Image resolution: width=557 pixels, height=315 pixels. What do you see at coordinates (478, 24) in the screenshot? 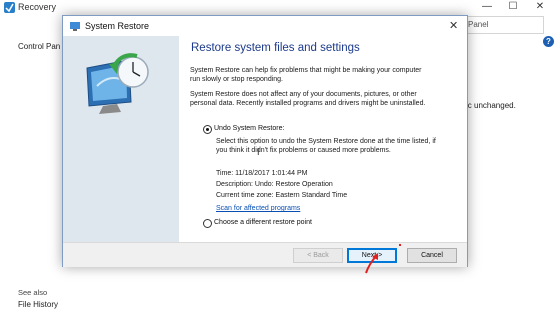
I see `search-placeholder: Panel` at bounding box center [478, 24].